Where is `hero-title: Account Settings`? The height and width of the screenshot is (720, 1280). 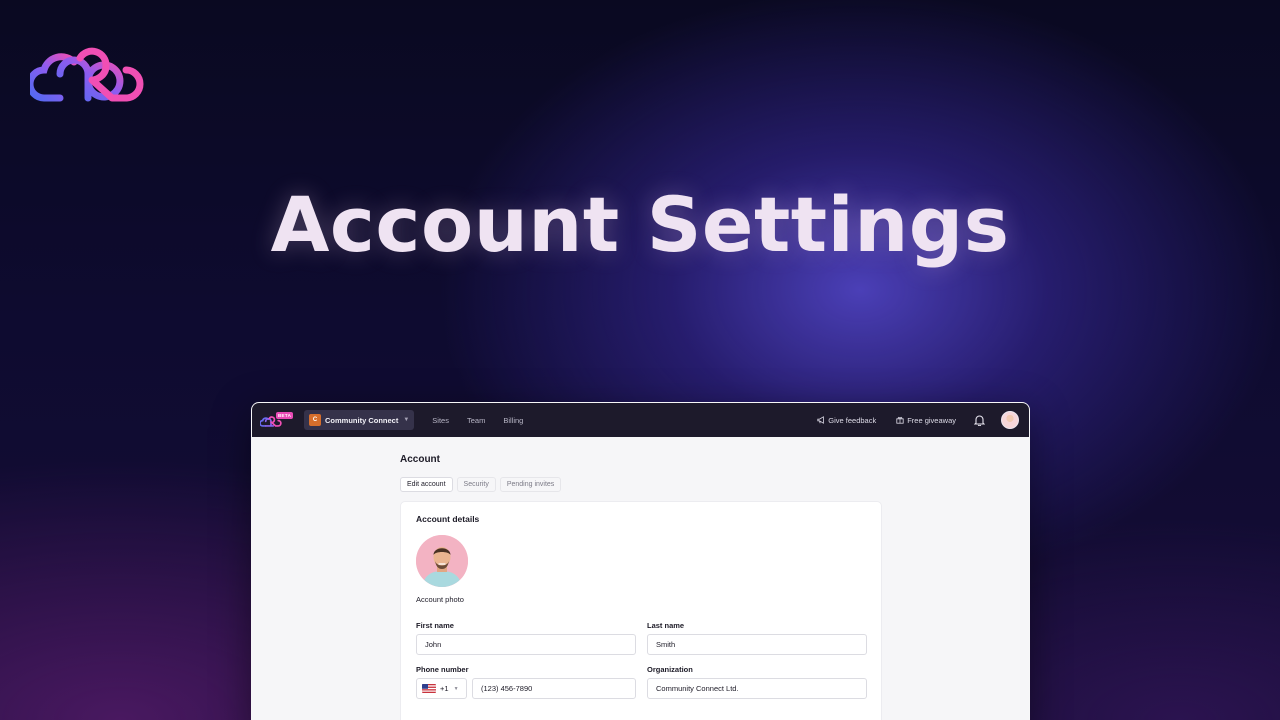
hero-title: Account Settings is located at coordinates (640, 224).